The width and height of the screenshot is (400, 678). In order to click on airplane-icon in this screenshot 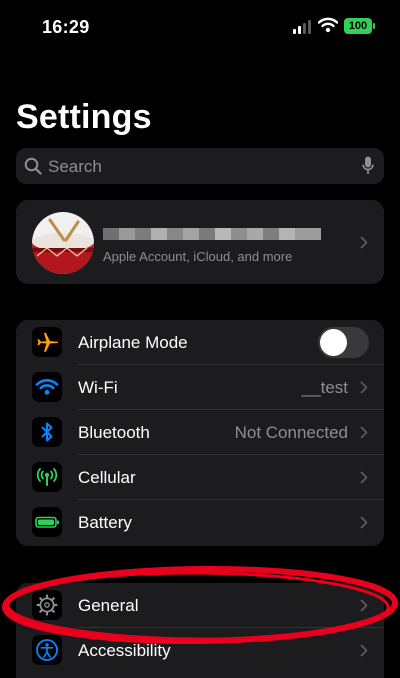, I will do `click(47, 342)`.